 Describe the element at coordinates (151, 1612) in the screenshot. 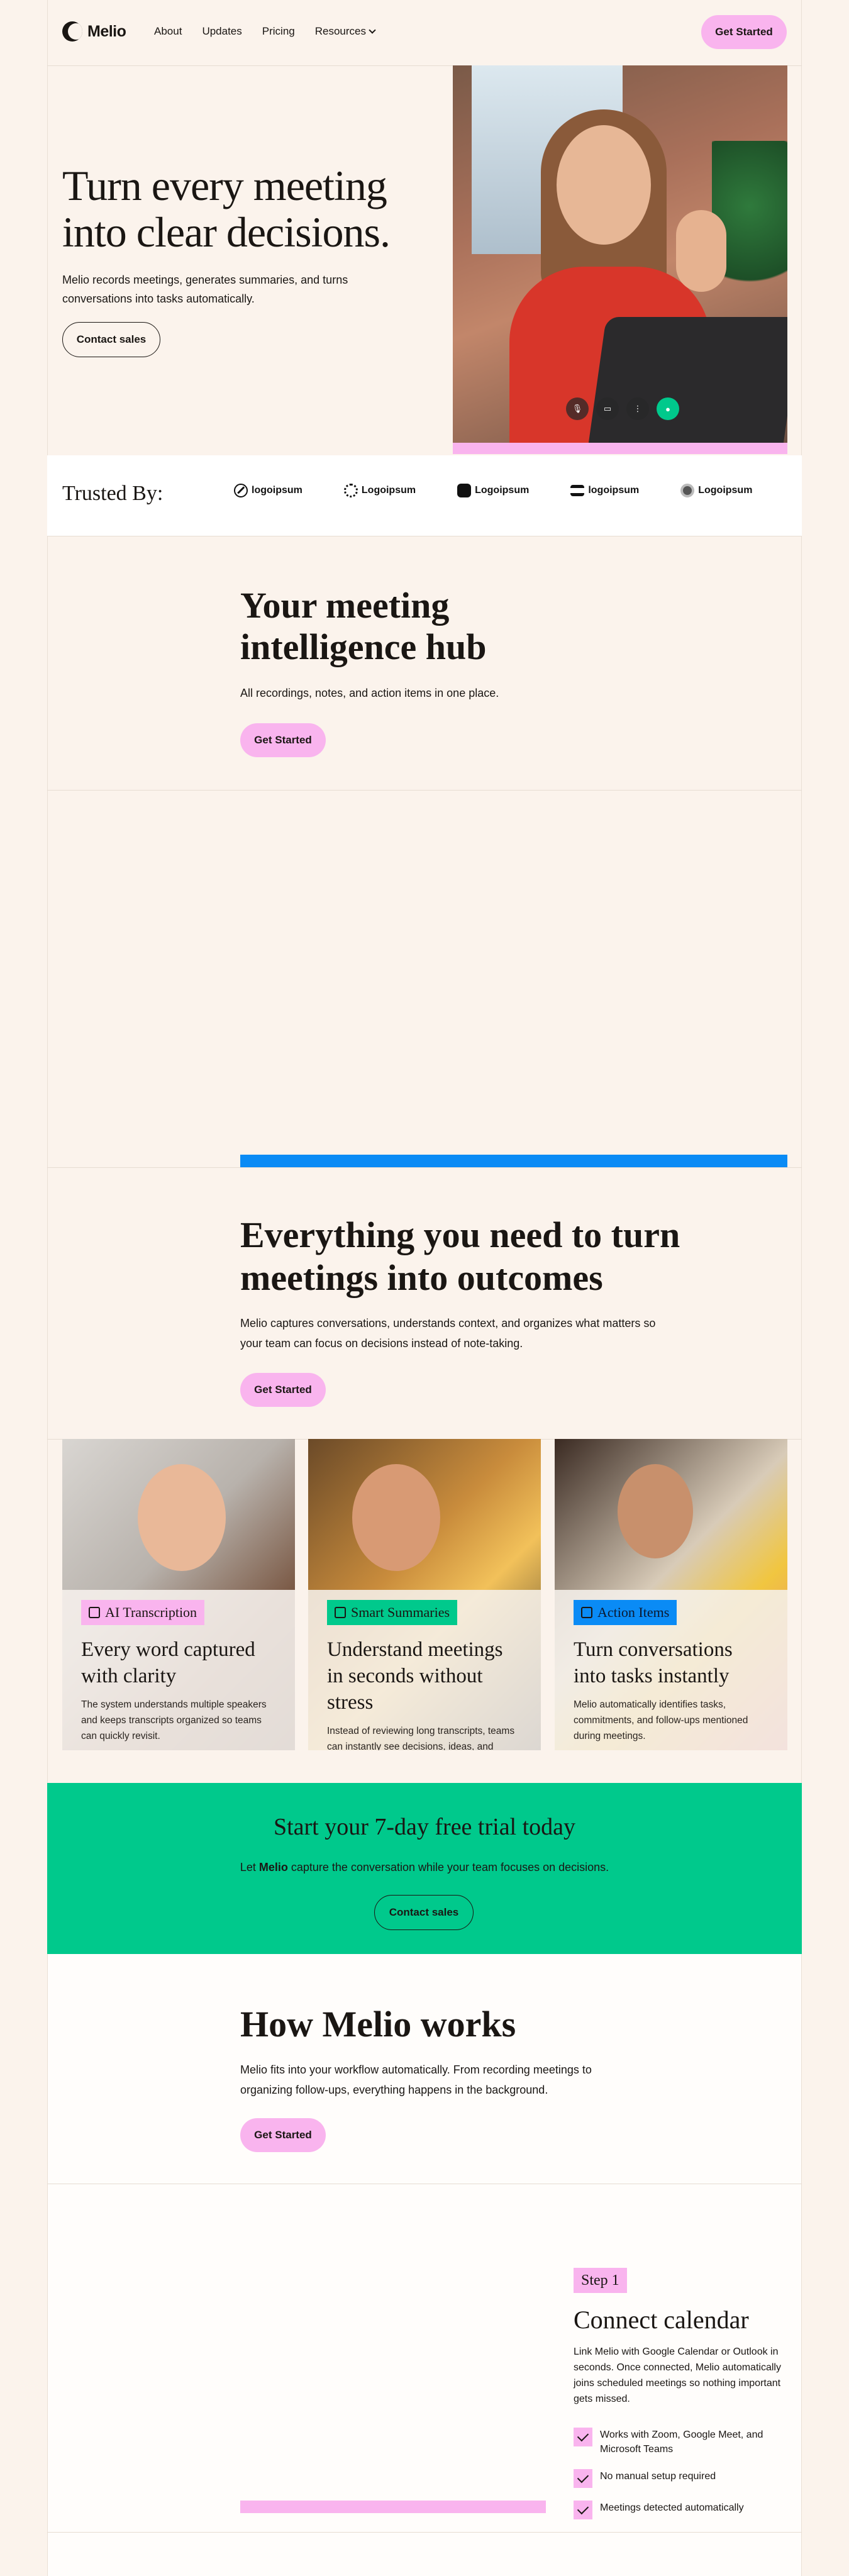

I see `feature-tag-label: AI Transcription` at that location.